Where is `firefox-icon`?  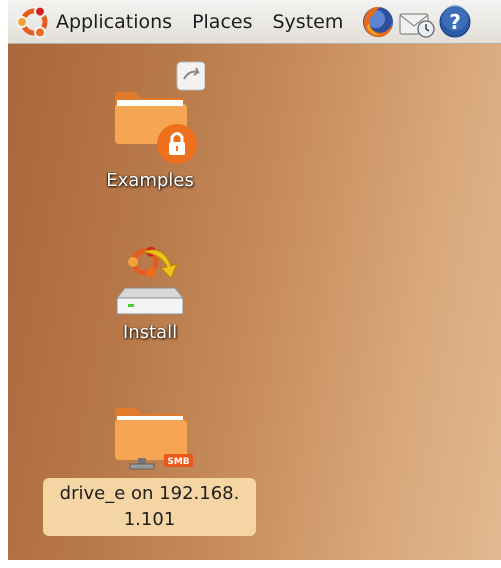 firefox-icon is located at coordinates (378, 22).